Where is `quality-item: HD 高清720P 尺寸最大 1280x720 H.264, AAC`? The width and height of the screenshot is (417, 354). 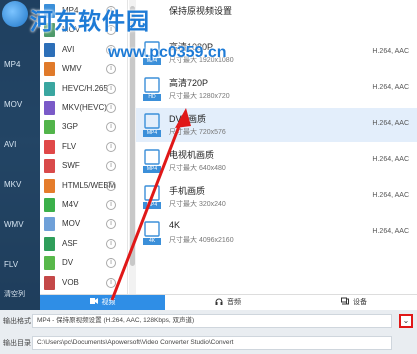
quality-item: HD 高清720P 尺寸最大 1280x720 H.264, AAC is located at coordinates (276, 89).